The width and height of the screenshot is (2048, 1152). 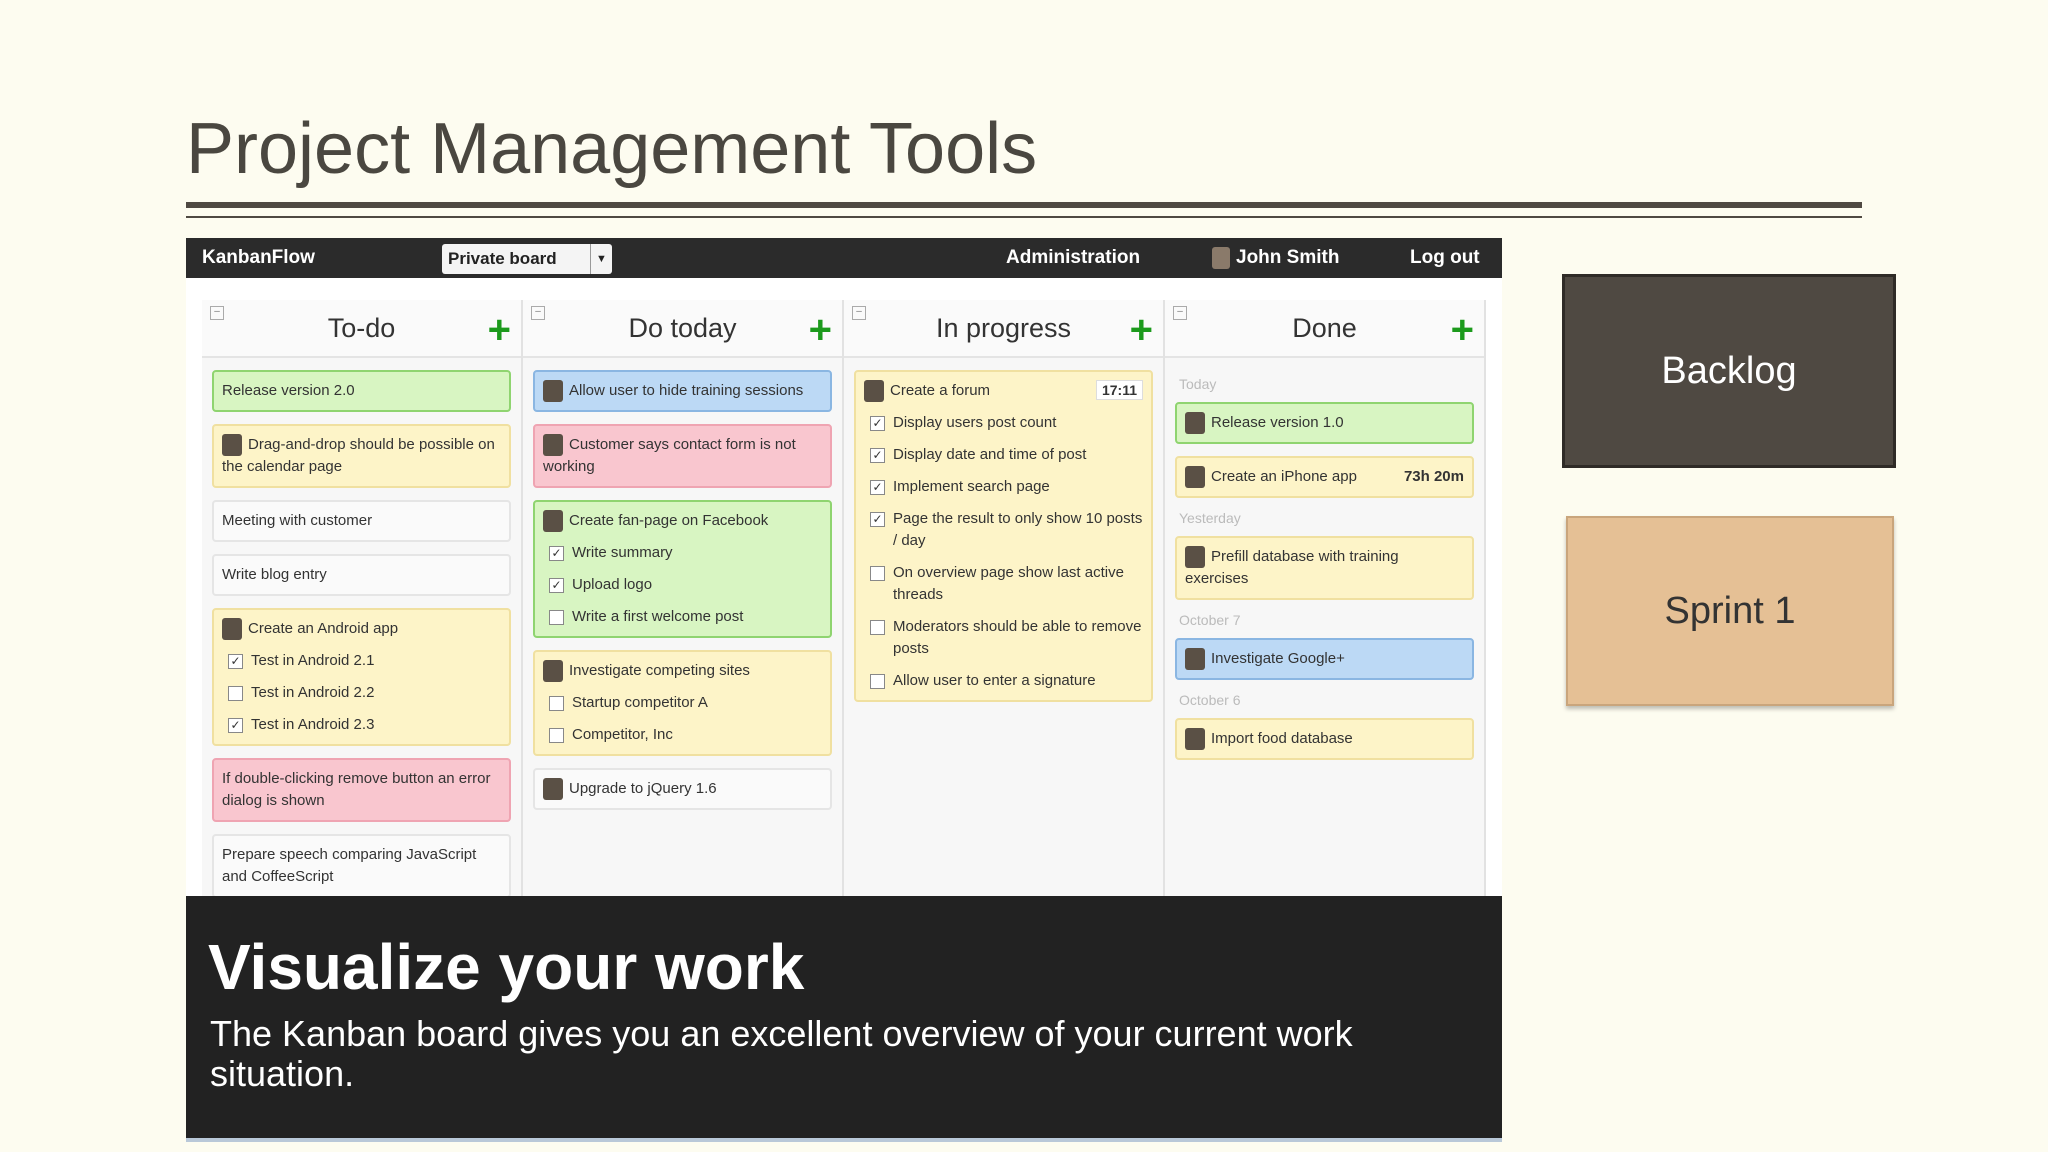 I want to click on subtask: Competitor, Inc, so click(x=682, y=735).